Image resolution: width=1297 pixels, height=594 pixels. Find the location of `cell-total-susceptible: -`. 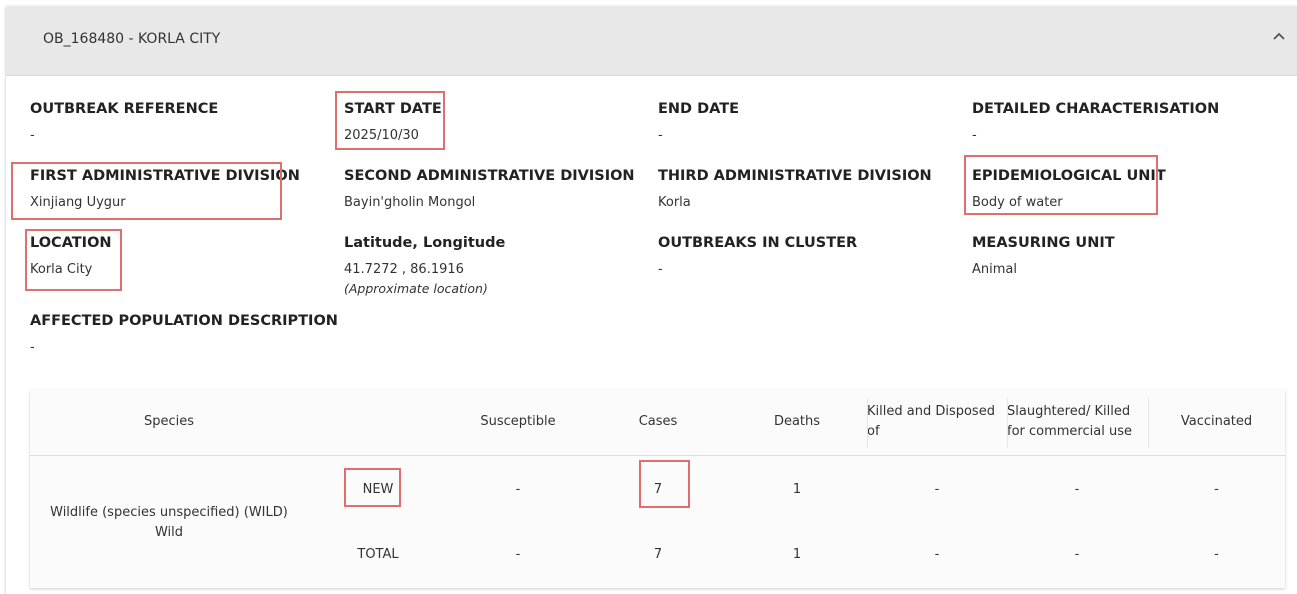

cell-total-susceptible: - is located at coordinates (518, 554).